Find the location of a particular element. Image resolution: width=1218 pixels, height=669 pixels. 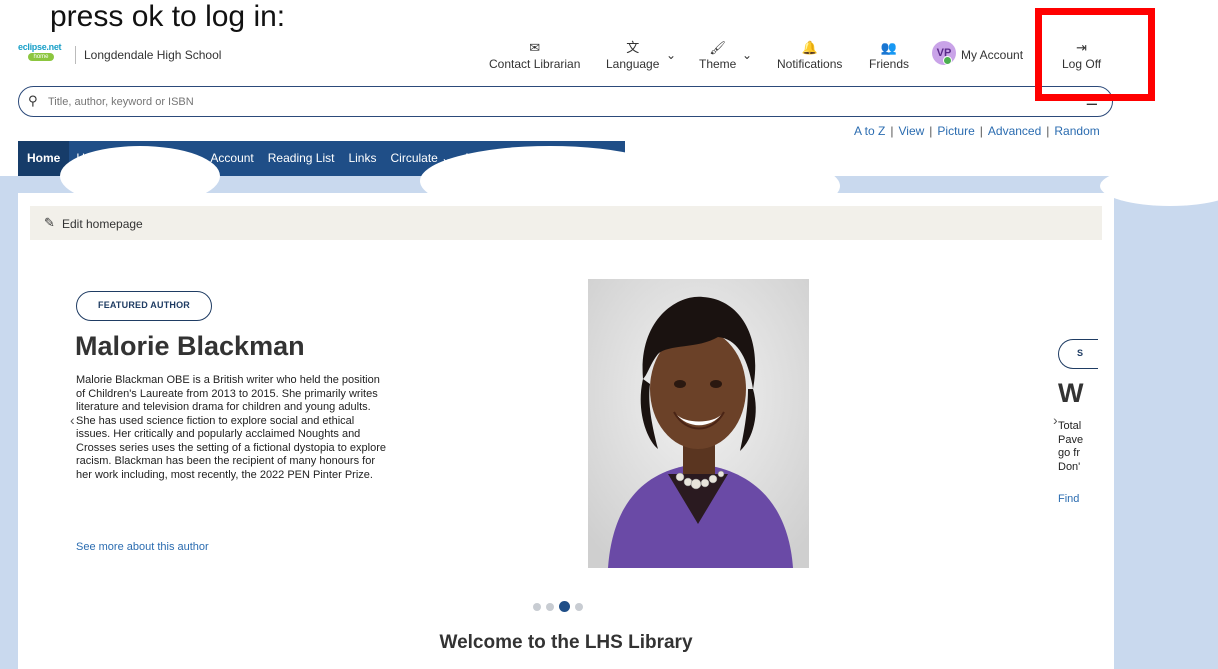

friends-button: 👥 Friends is located at coordinates (889, 56).